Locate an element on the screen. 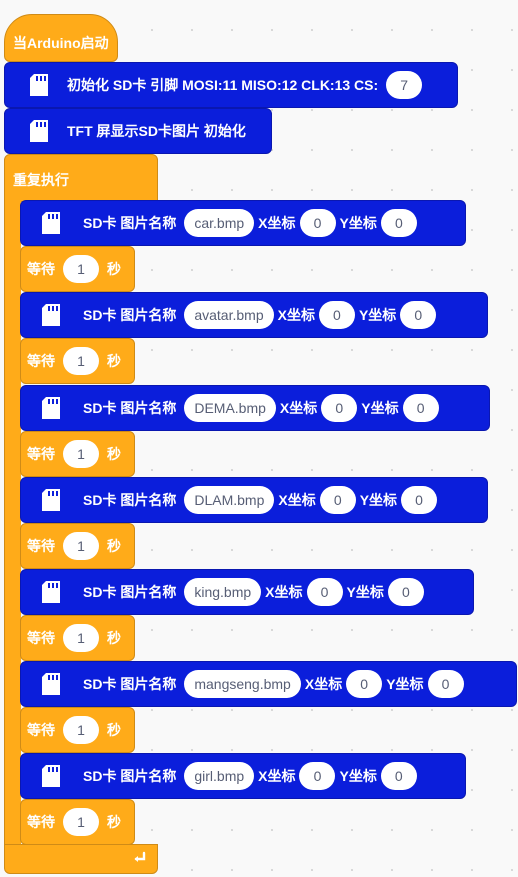 This screenshot has height=877, width=518. sd-image-block: SD卡 图片名称 DEMA.bmp X坐标 0 Y坐标 0 is located at coordinates (255, 408).